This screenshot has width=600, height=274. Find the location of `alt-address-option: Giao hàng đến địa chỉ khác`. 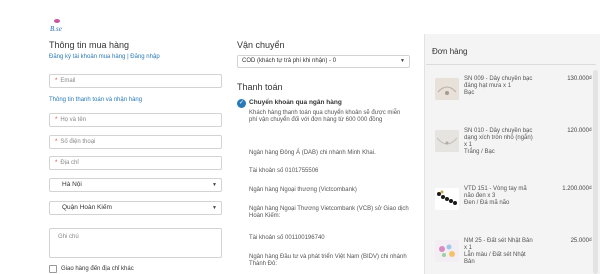

alt-address-option: Giao hàng đến địa chỉ khác is located at coordinates (91, 269).